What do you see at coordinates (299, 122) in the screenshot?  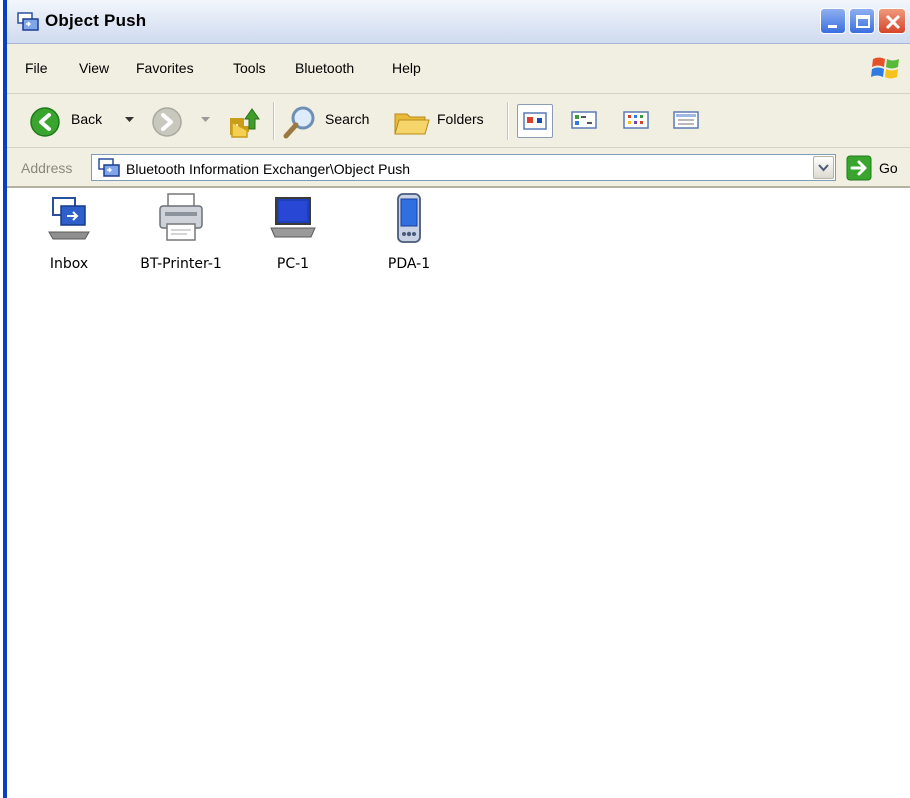 I see `search-icon` at bounding box center [299, 122].